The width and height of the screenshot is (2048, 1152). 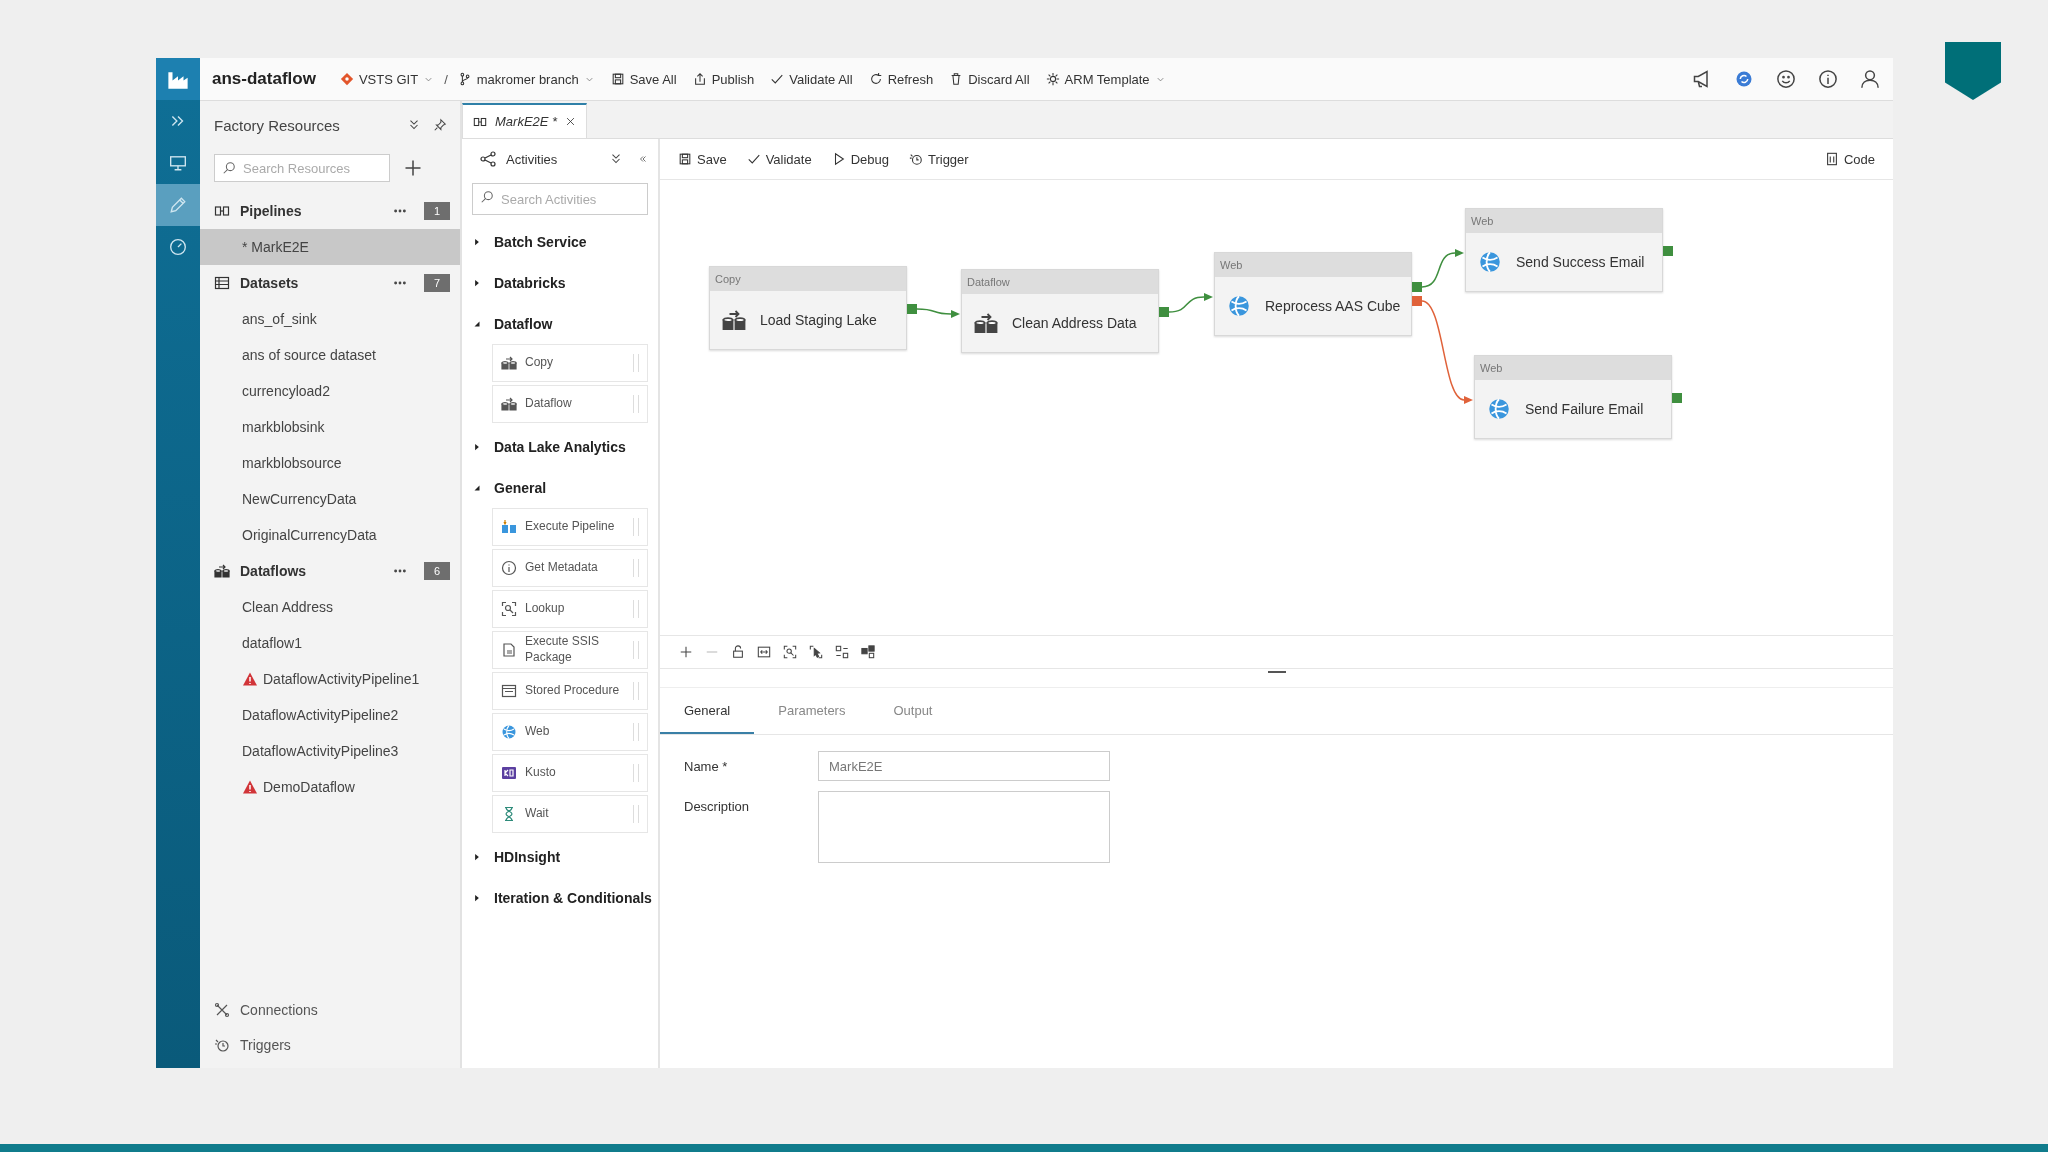 What do you see at coordinates (901, 79) in the screenshot?
I see `toolbar-button: Refresh` at bounding box center [901, 79].